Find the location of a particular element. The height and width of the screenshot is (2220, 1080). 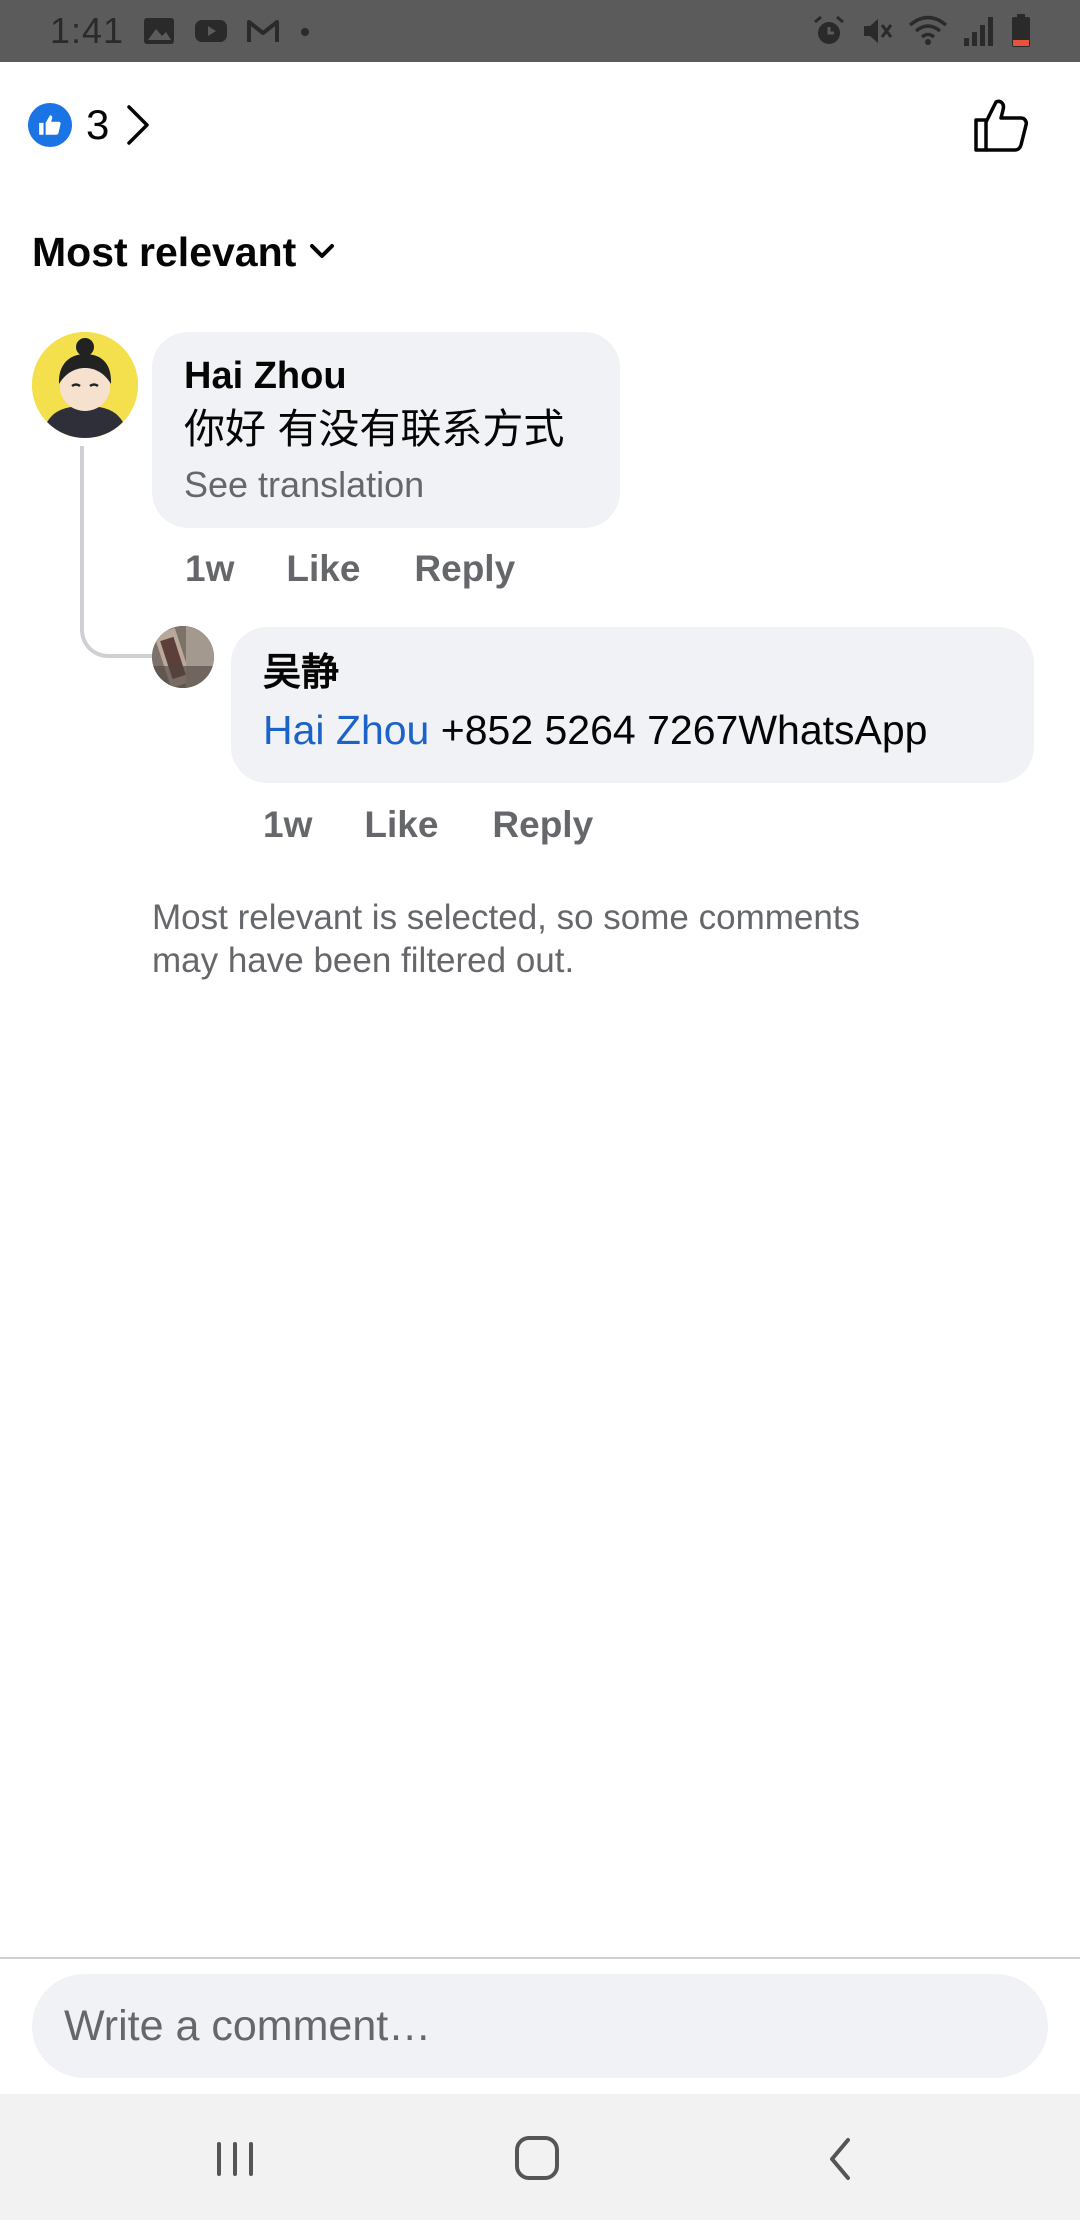

sort-dropdown: Most relevant is located at coordinates (184, 252).